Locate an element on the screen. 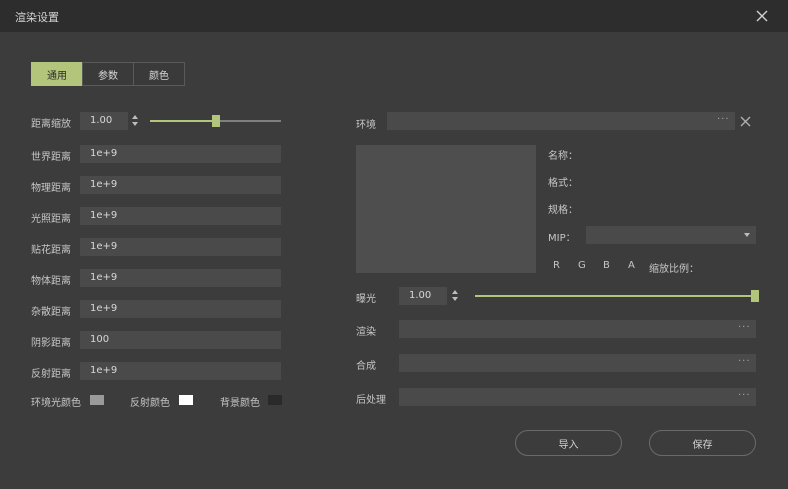 Image resolution: width=788 pixels, height=489 pixels. close-icon is located at coordinates (762, 16).